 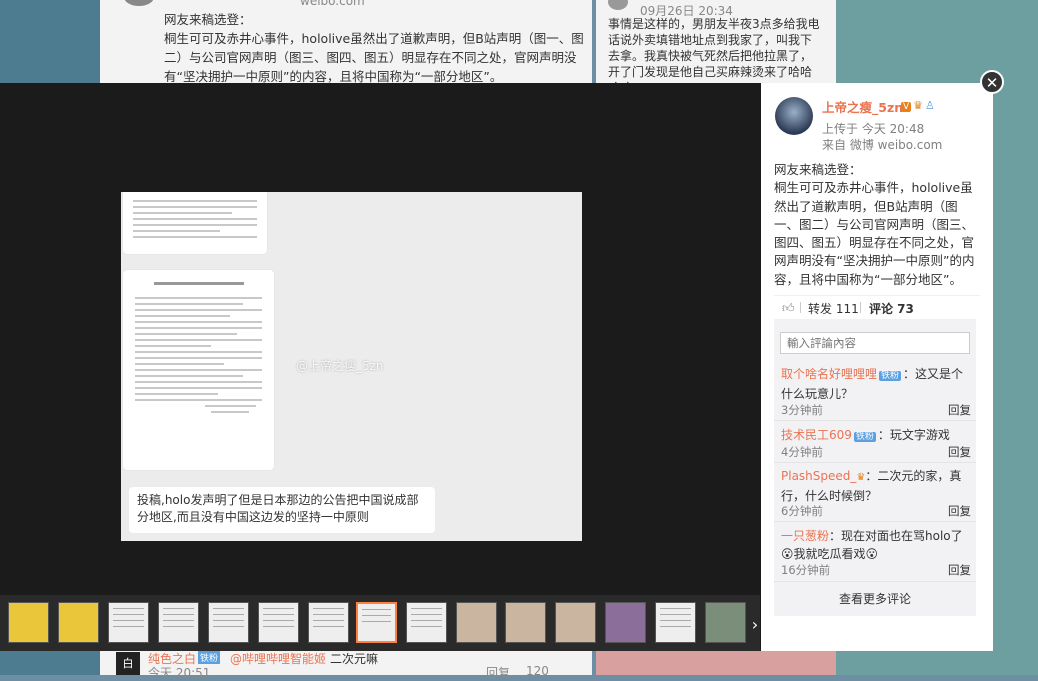 What do you see at coordinates (332, 4) in the screenshot?
I see `background-source: weibo.com` at bounding box center [332, 4].